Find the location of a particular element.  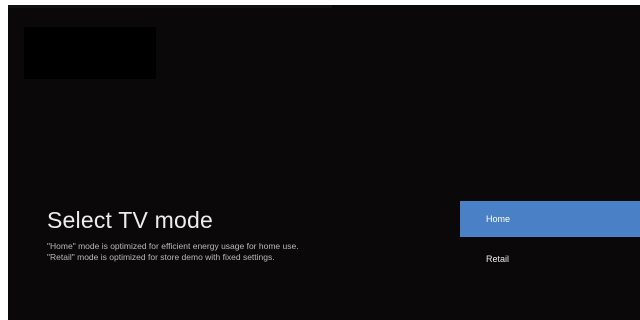

mode-option-home: Home is located at coordinates (550, 219).